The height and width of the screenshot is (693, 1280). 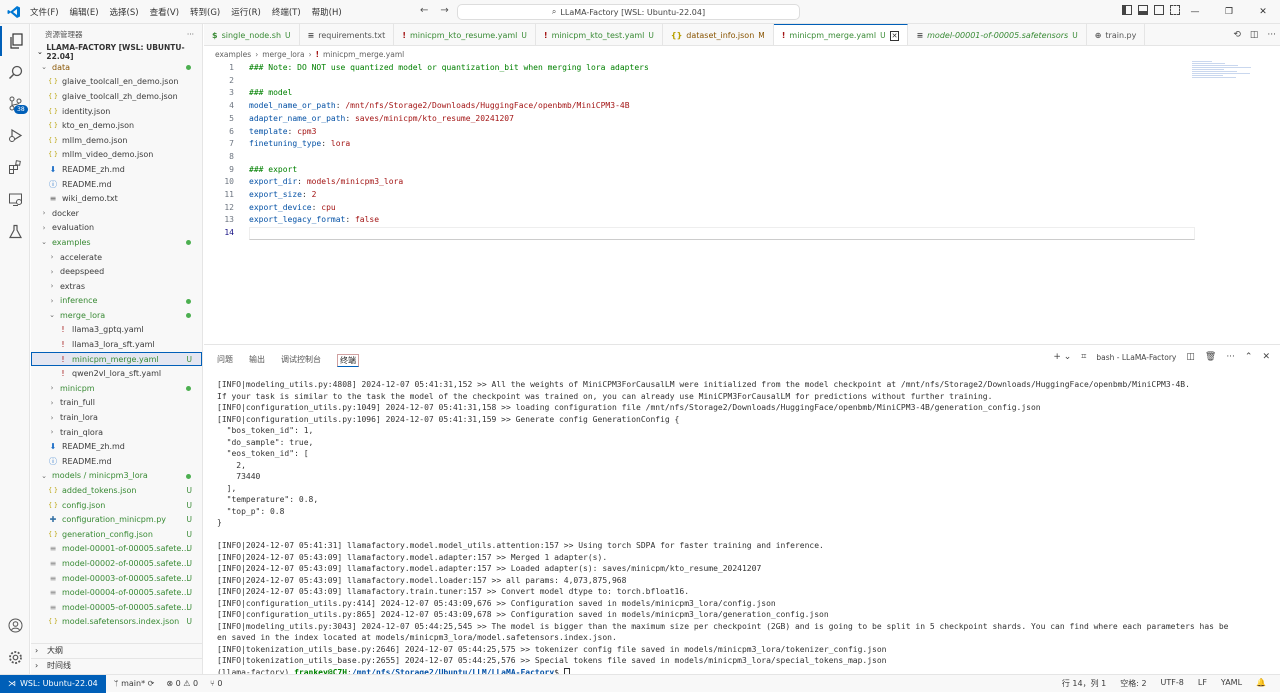 I want to click on folder-item: › accelerate, so click(x=116, y=257).